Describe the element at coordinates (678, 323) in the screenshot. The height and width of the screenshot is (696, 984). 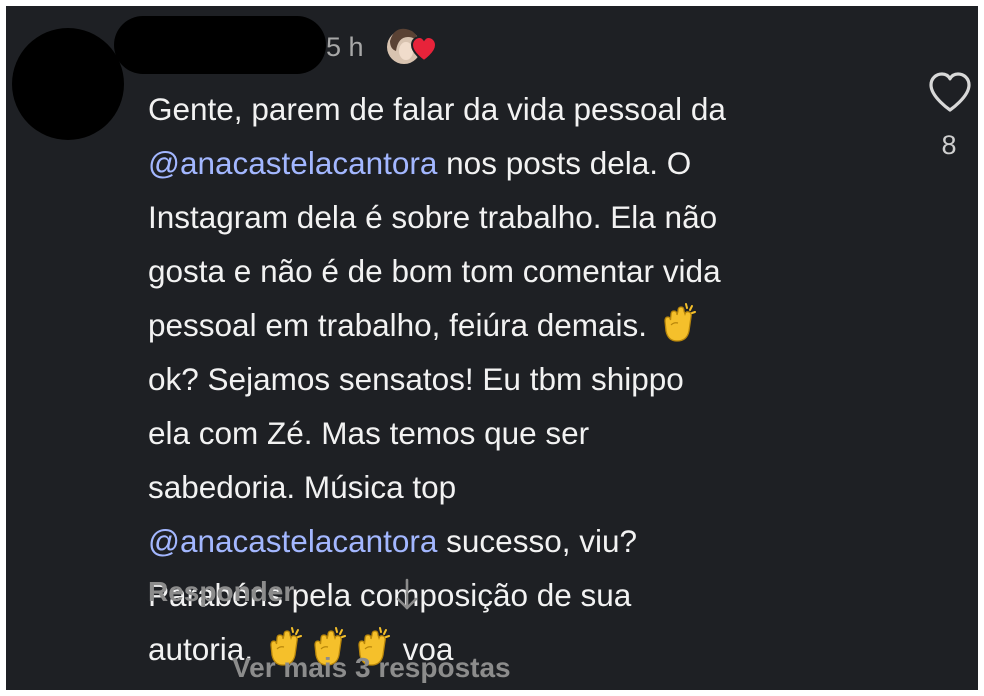
I see `clapping-hands-icon` at that location.